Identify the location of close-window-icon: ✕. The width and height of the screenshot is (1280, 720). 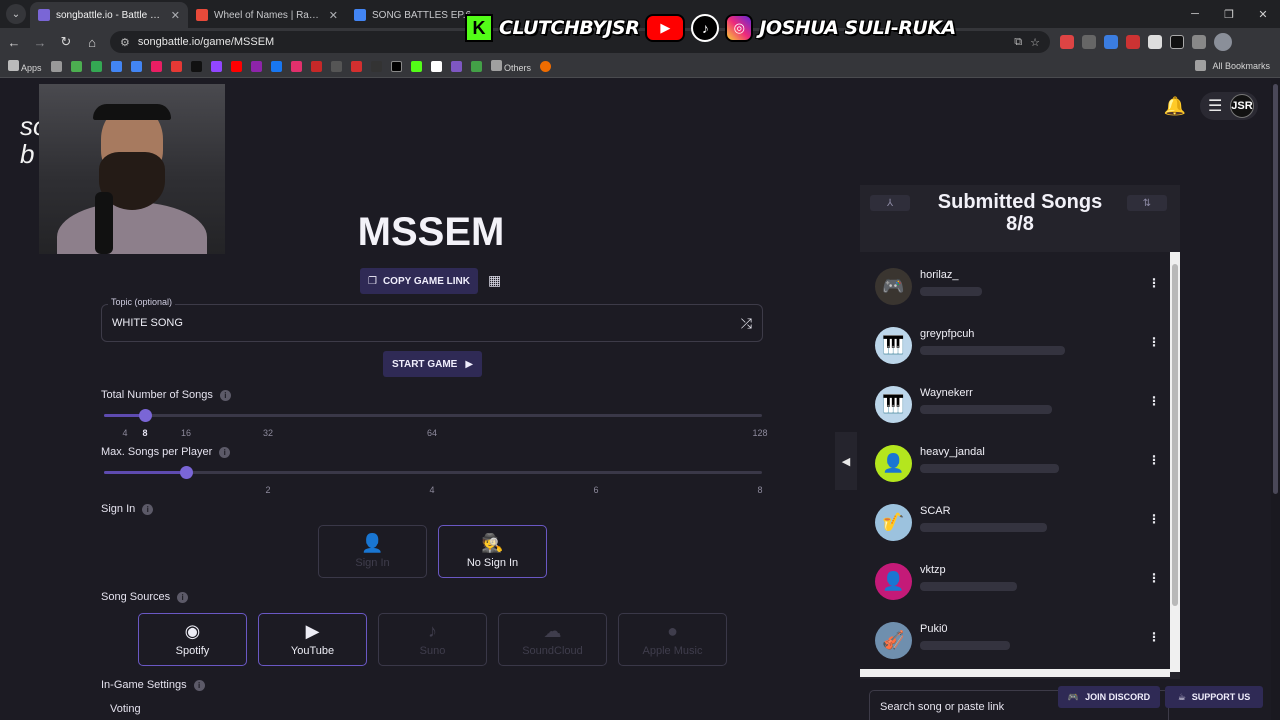
(1263, 14).